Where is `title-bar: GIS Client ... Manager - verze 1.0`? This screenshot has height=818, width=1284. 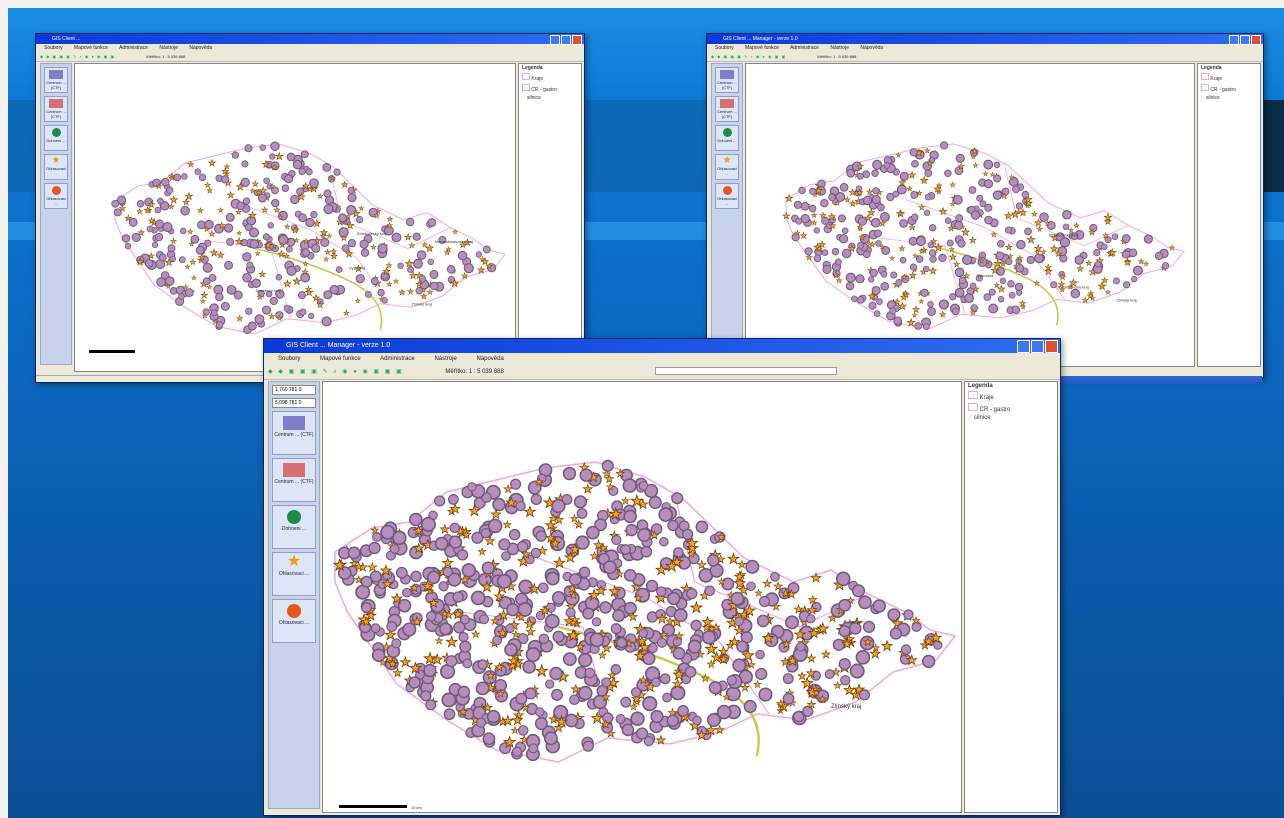
title-bar: GIS Client ... Manager - verze 1.0 is located at coordinates (662, 346).